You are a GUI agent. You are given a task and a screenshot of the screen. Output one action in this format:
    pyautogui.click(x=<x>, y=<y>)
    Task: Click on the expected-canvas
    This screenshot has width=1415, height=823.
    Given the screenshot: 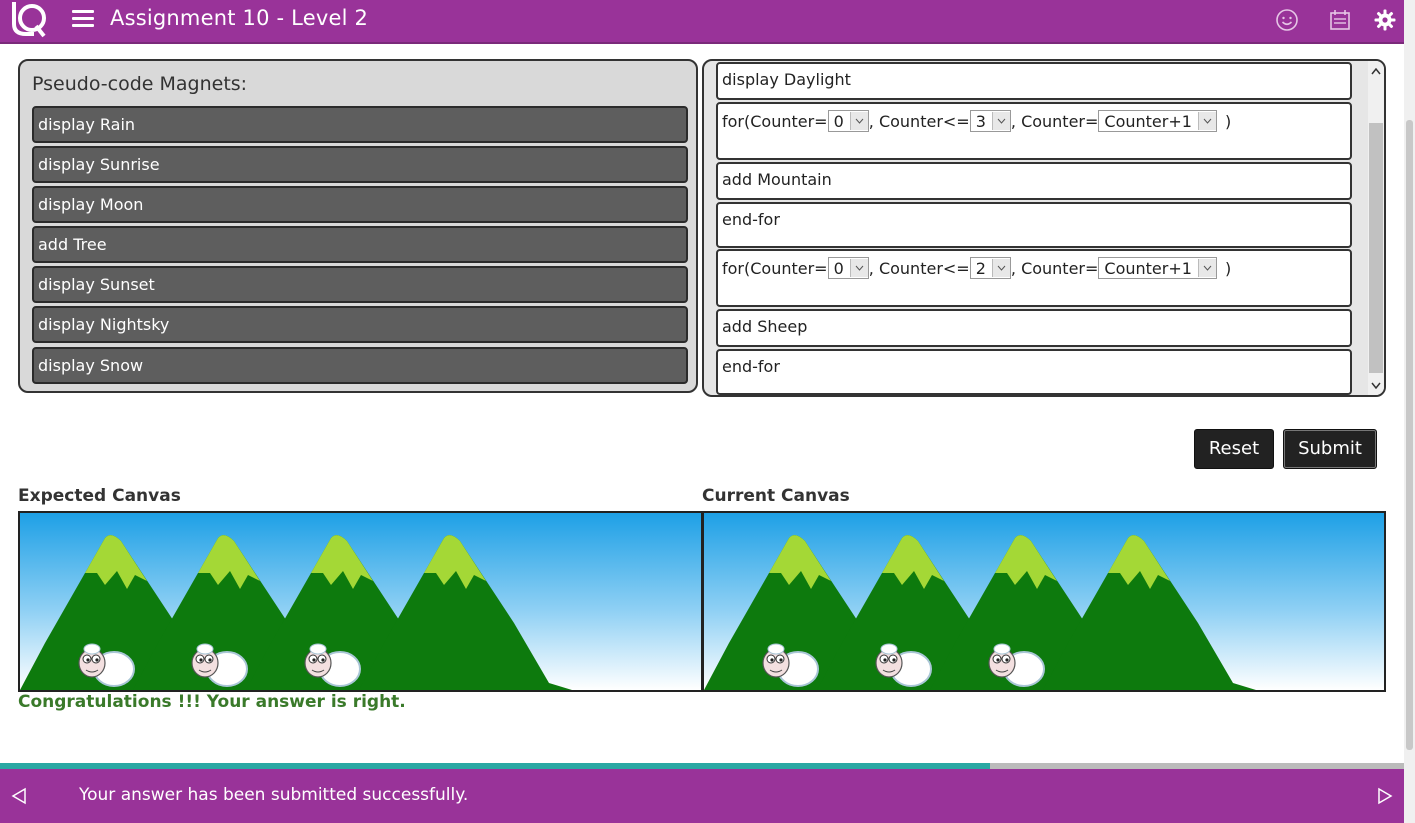 What is the action you would take?
    pyautogui.click(x=360, y=601)
    